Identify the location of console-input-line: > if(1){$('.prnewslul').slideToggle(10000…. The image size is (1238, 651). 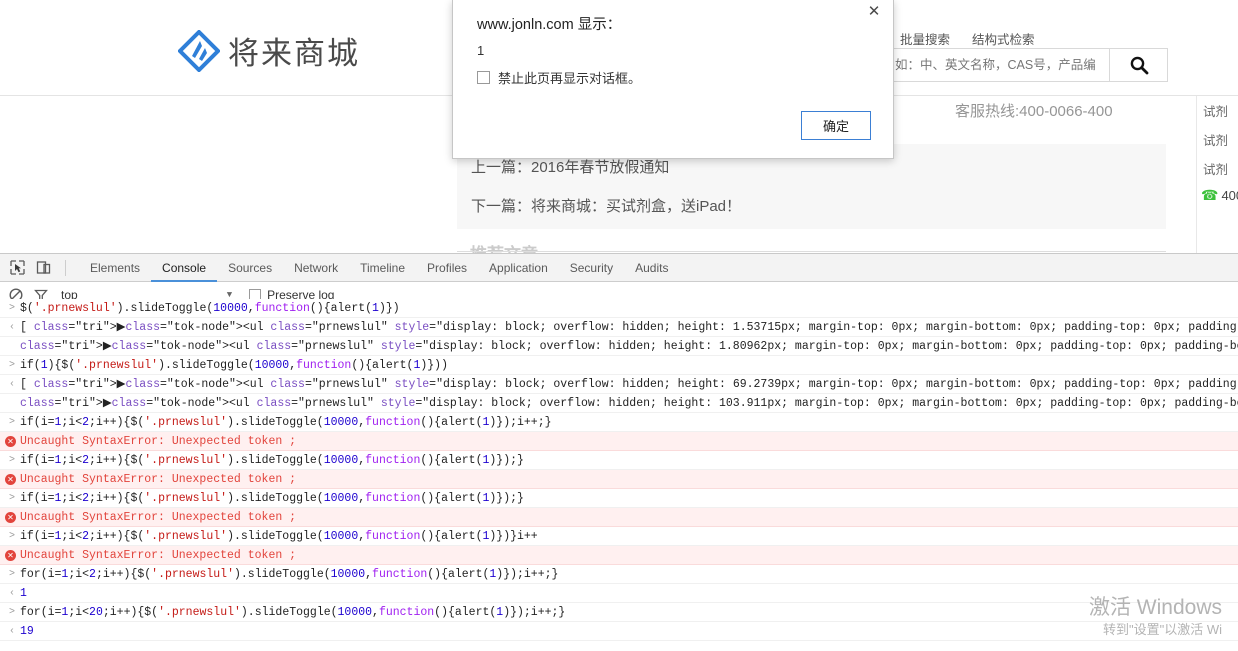
(619, 365).